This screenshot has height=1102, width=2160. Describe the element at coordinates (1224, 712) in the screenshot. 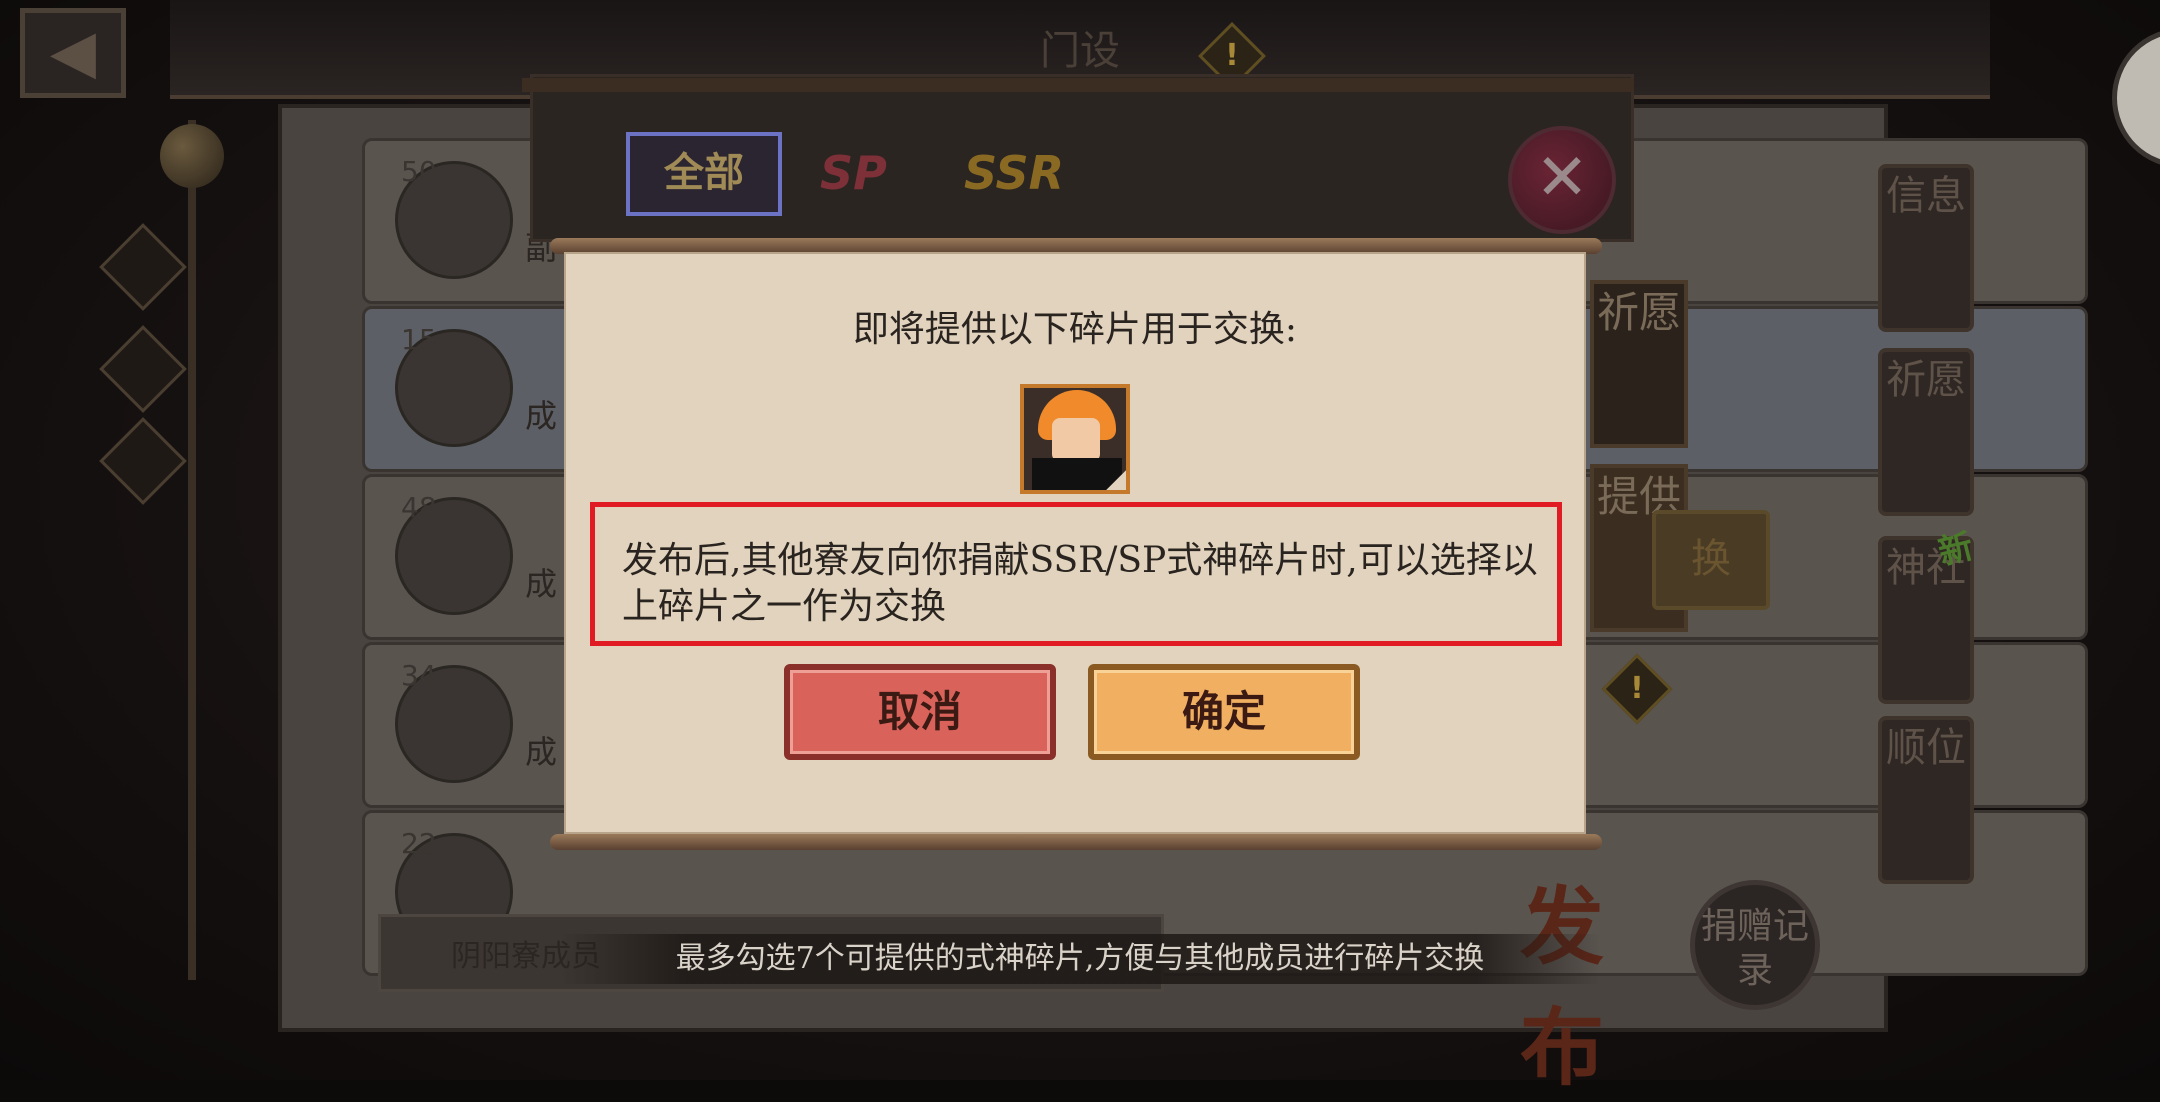

I see `confirm-button: 确定` at that location.